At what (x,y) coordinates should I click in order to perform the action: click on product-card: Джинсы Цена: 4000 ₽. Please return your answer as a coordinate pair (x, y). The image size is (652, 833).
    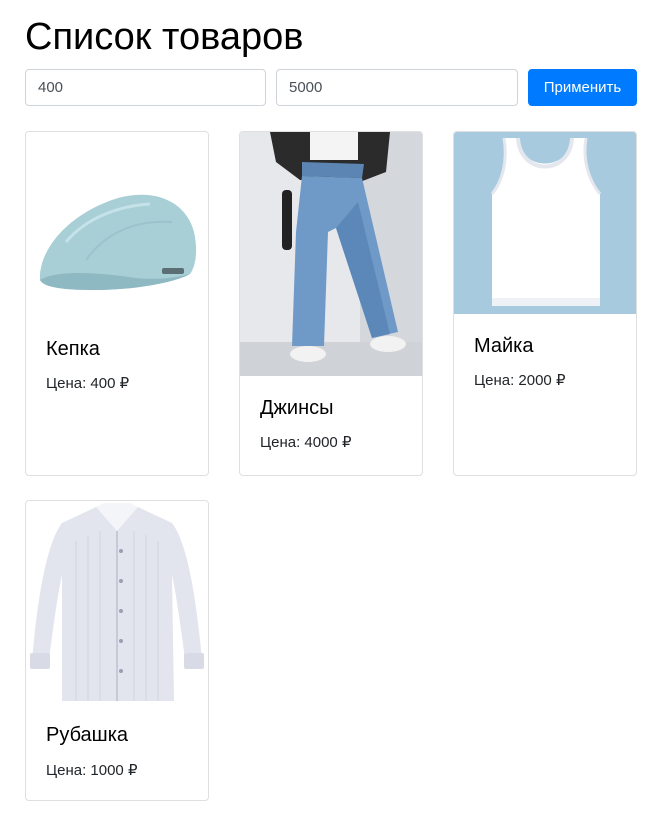
    Looking at the image, I should click on (331, 303).